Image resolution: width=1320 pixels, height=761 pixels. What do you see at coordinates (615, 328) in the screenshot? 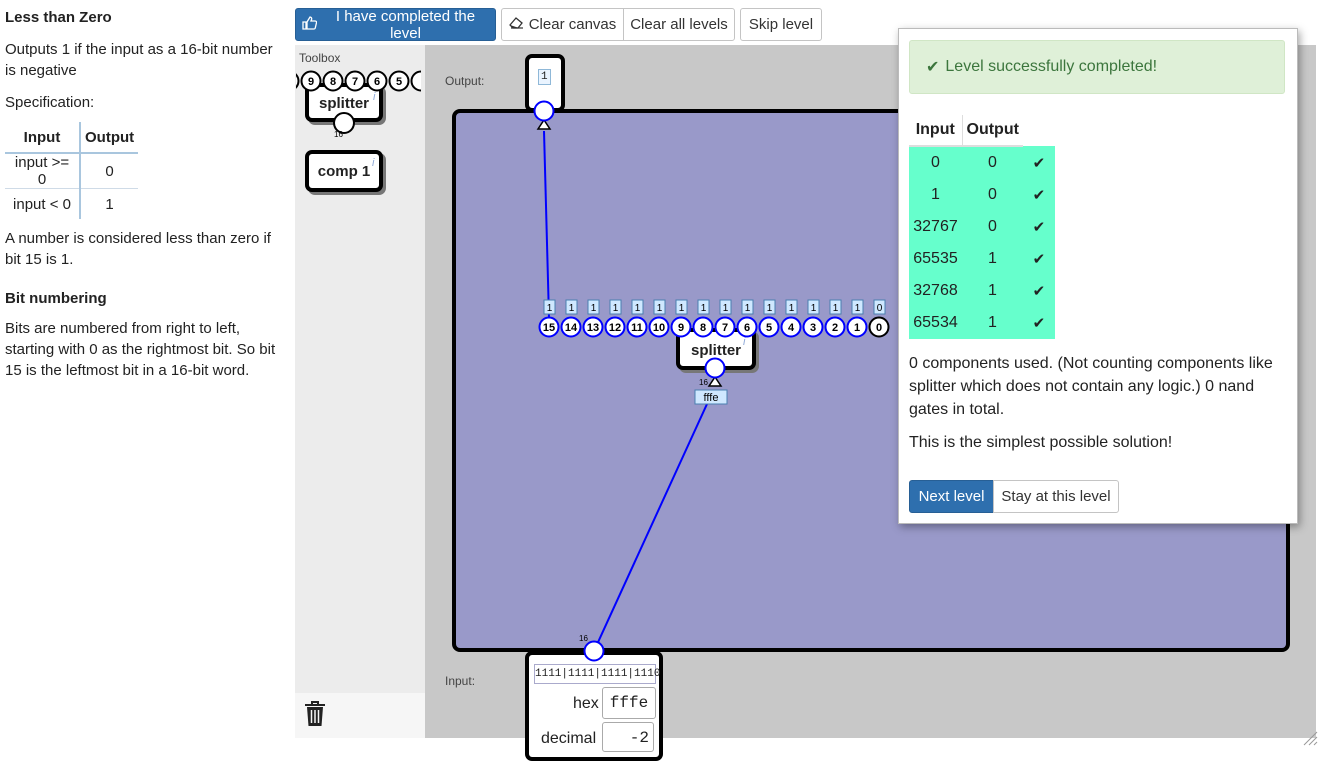
I see `board-splitter-bit-label: 12` at bounding box center [615, 328].